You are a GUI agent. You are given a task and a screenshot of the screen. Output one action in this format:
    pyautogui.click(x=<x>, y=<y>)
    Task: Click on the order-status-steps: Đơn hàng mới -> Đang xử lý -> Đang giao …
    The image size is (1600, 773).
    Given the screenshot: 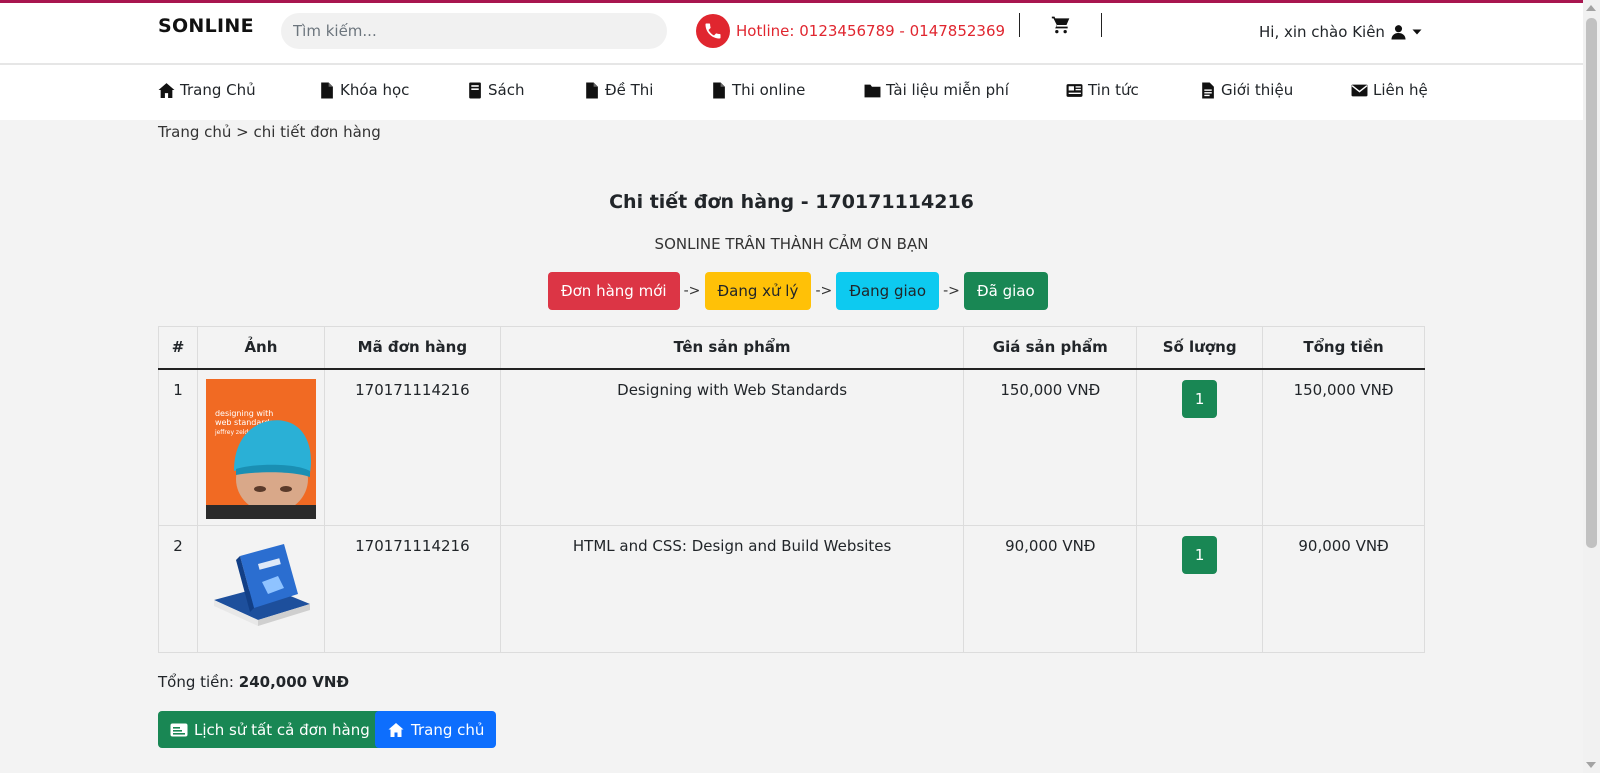 What is the action you would take?
    pyautogui.click(x=798, y=291)
    